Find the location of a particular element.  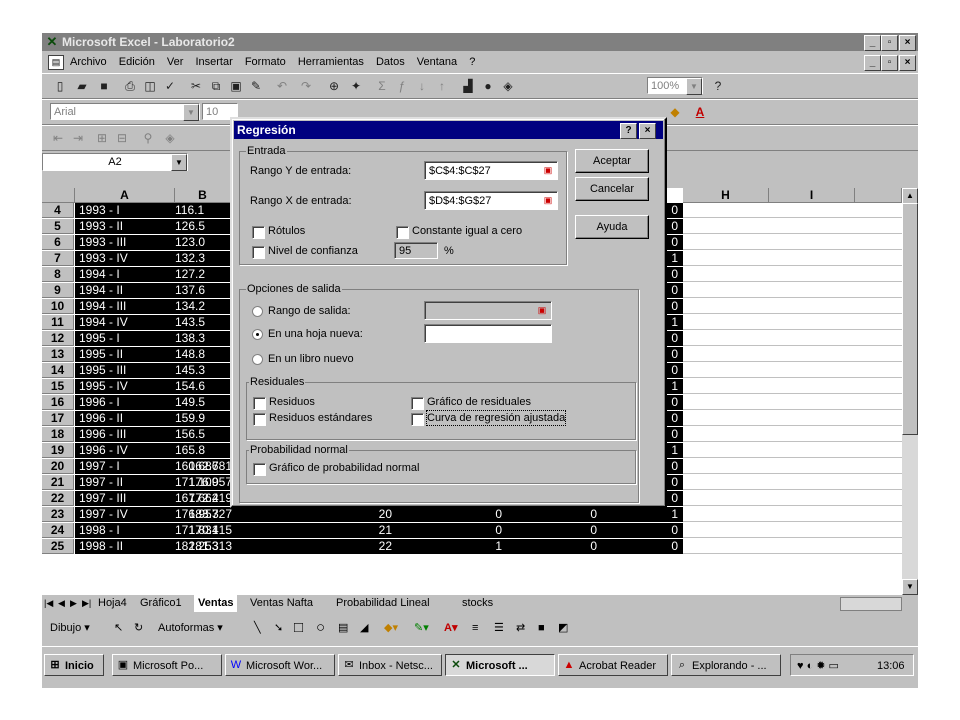

row-header: 14 is located at coordinates (58, 370).